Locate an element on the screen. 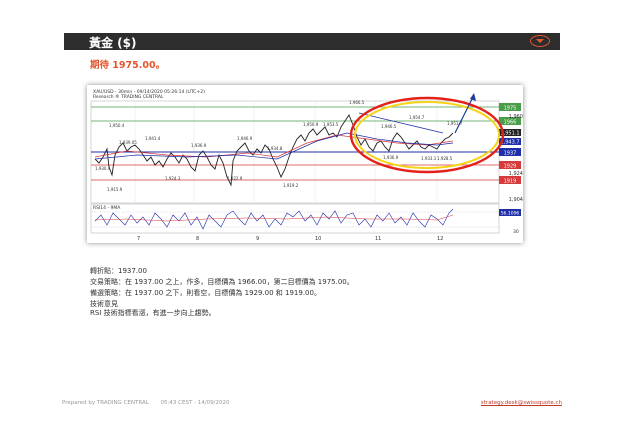 The width and height of the screenshot is (625, 442). price-tick: 1,904 is located at coordinates (516, 200).